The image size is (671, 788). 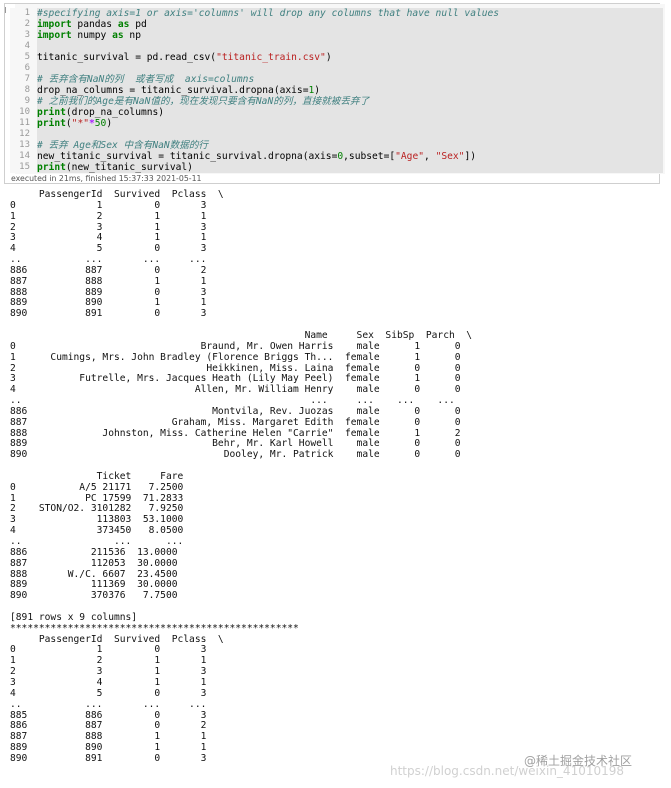 I want to click on code-token: # 之前我们的Age是有NaN值的，现在发现只要含有NaN的列，直接就被丢弃了, so click(x=203, y=101).